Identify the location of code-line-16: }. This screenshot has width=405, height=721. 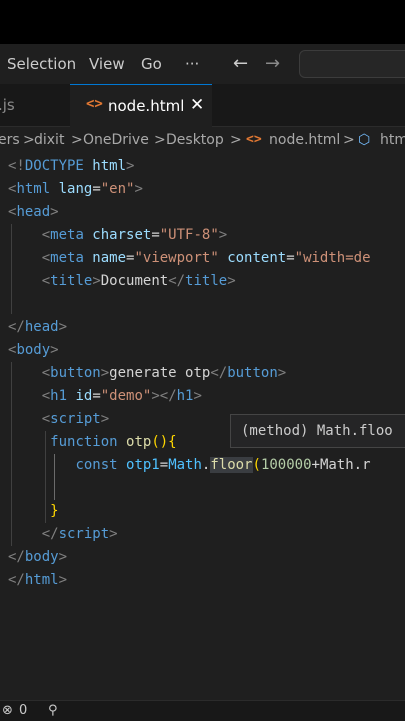
(54, 511).